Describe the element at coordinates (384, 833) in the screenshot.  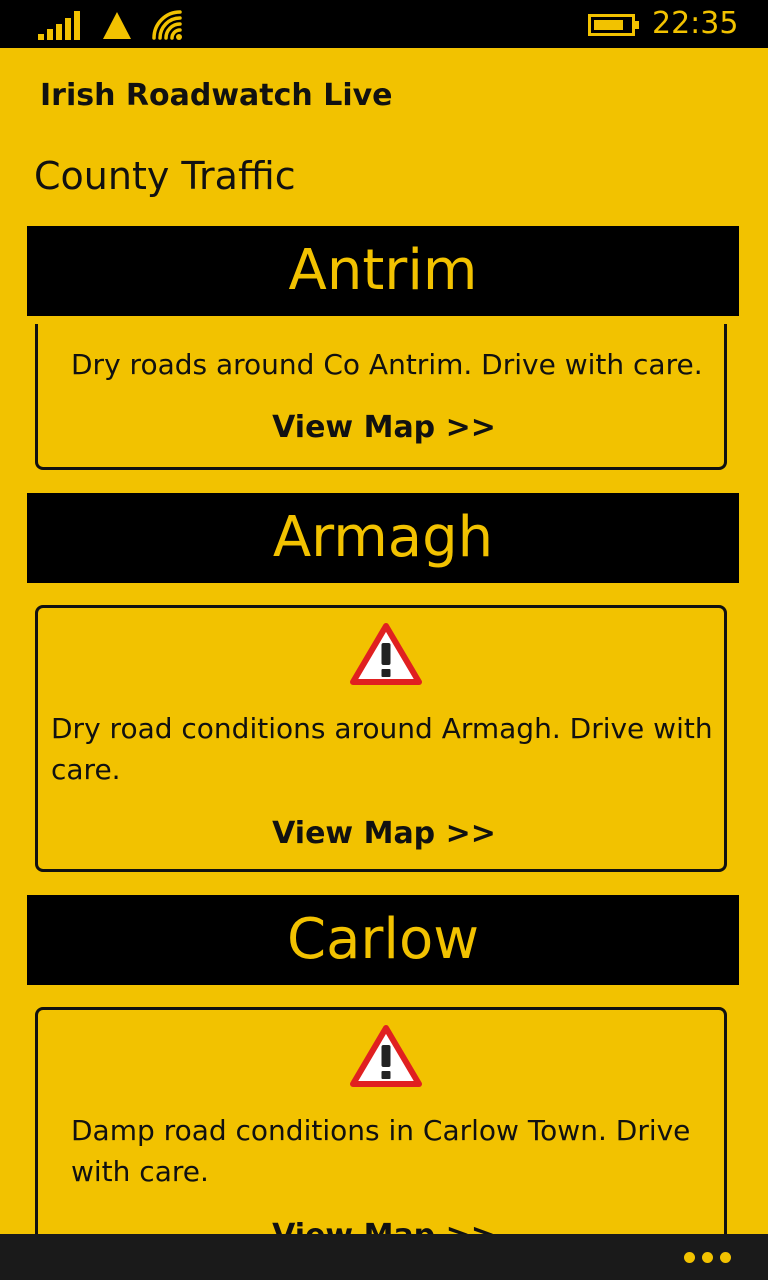
I see `view-map-link-armagh: View Map >>` at that location.